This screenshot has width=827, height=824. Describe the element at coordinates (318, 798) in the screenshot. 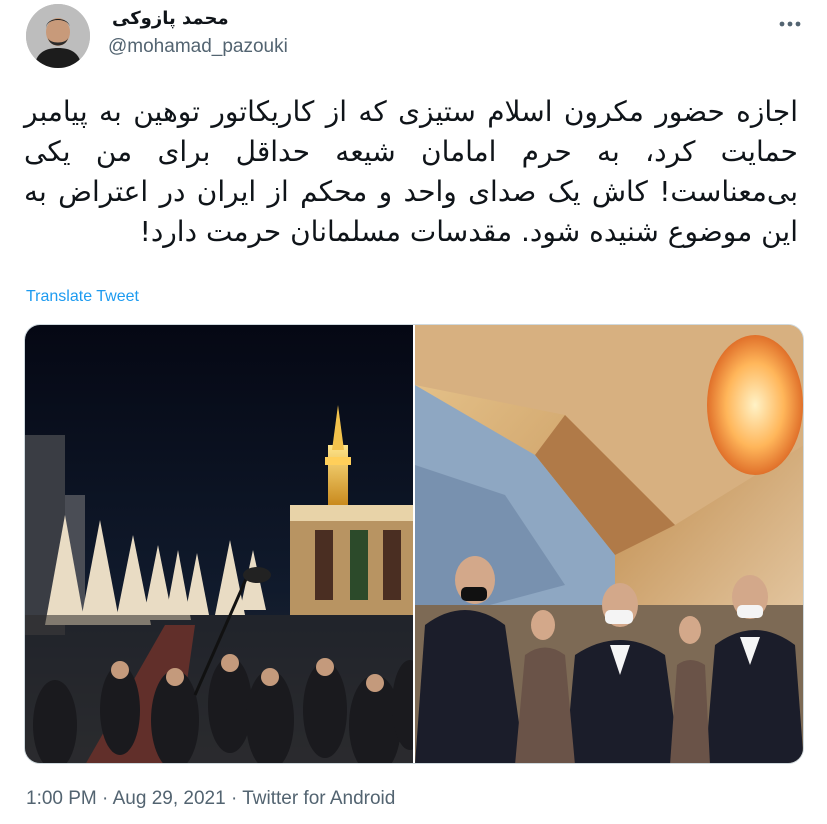

I see `tweet-source-link: Twitter for Android` at that location.